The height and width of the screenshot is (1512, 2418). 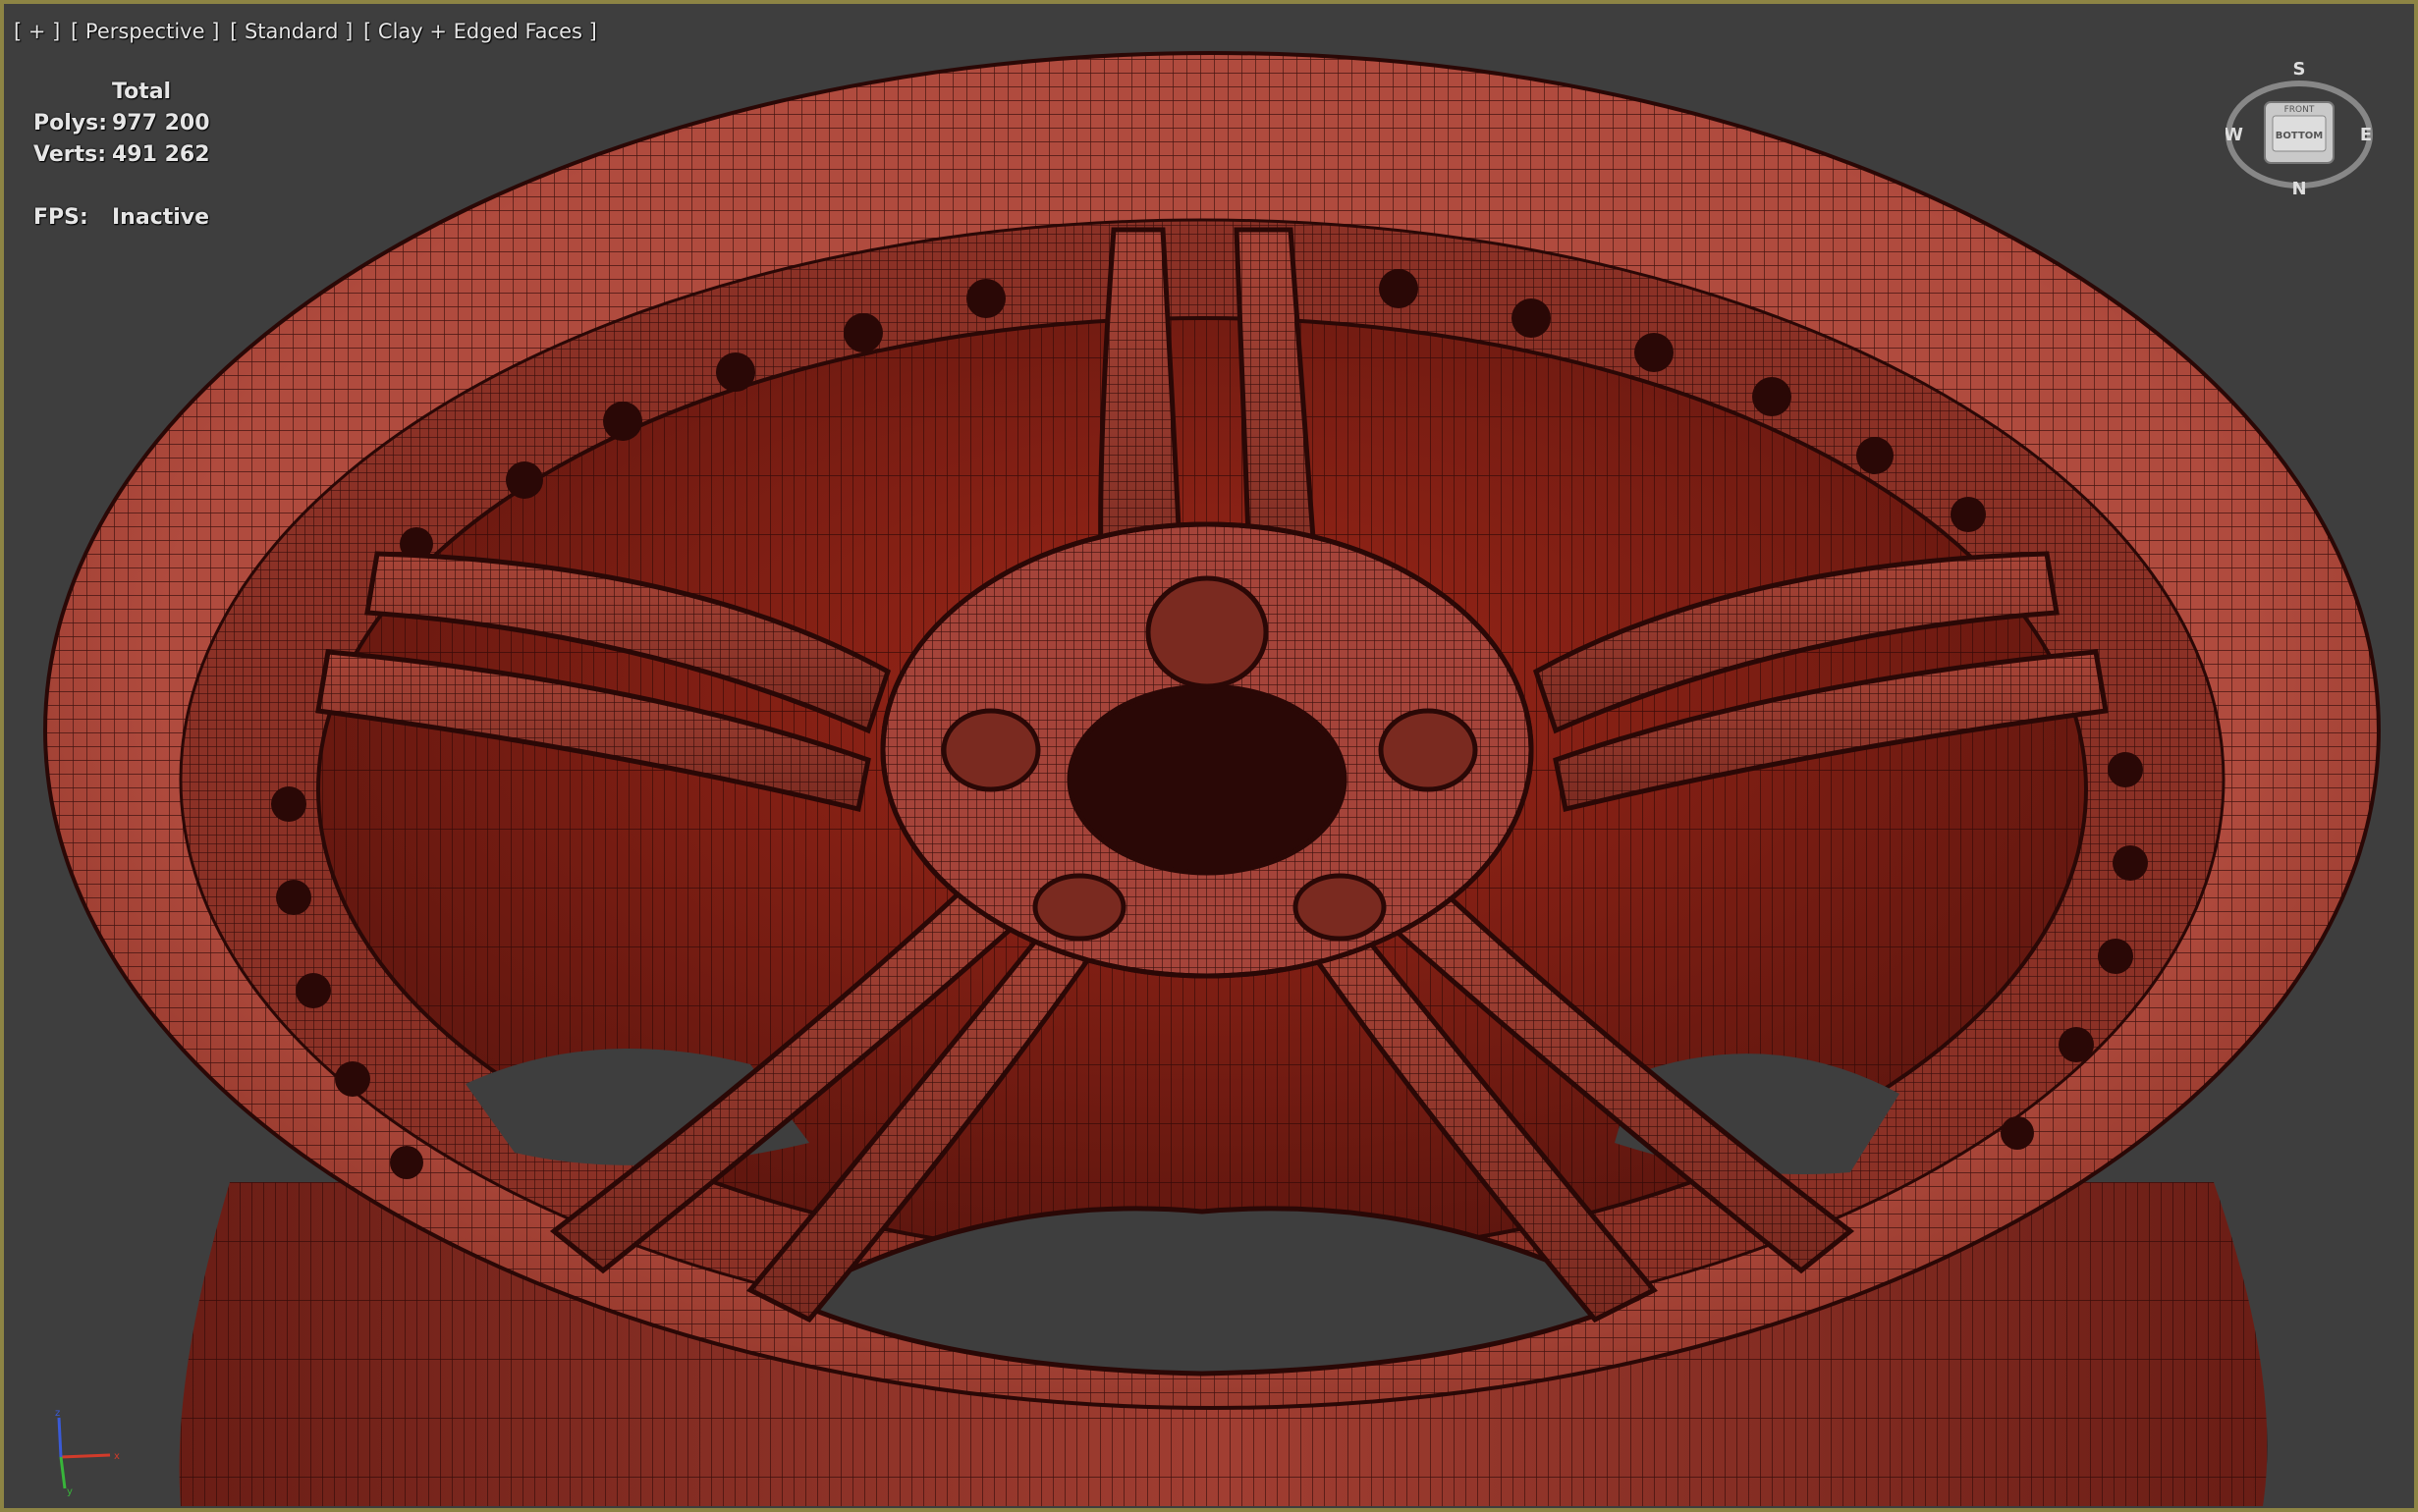 I want to click on fps-value: Inactive, so click(x=161, y=218).